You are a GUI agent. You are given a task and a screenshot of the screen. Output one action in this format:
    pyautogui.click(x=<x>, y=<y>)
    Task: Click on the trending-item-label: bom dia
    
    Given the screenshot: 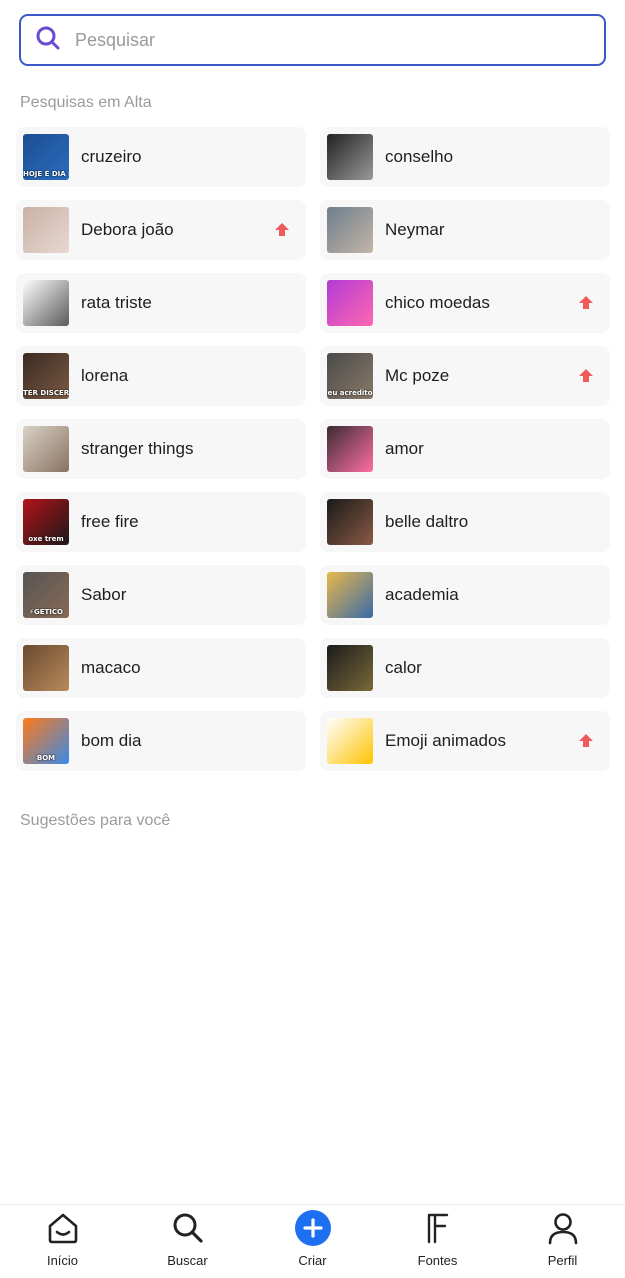 What is the action you would take?
    pyautogui.click(x=111, y=740)
    